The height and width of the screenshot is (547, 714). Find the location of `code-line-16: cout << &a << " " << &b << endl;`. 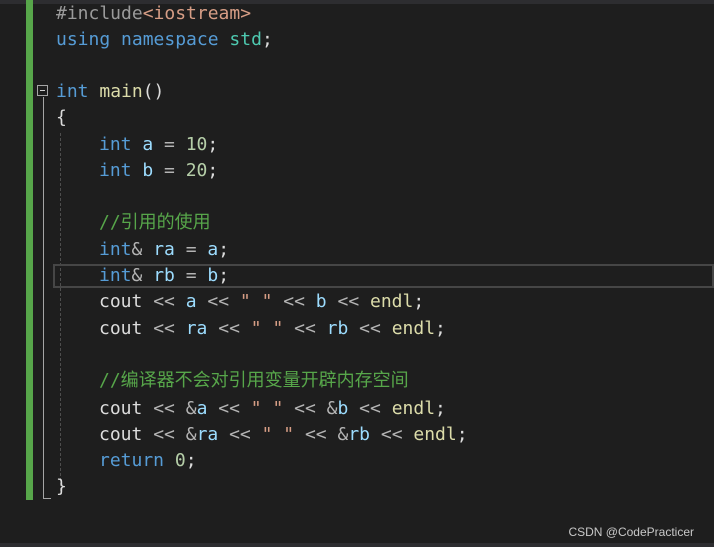

code-line-16: cout << &a << " " << &b << endl; is located at coordinates (272, 409).